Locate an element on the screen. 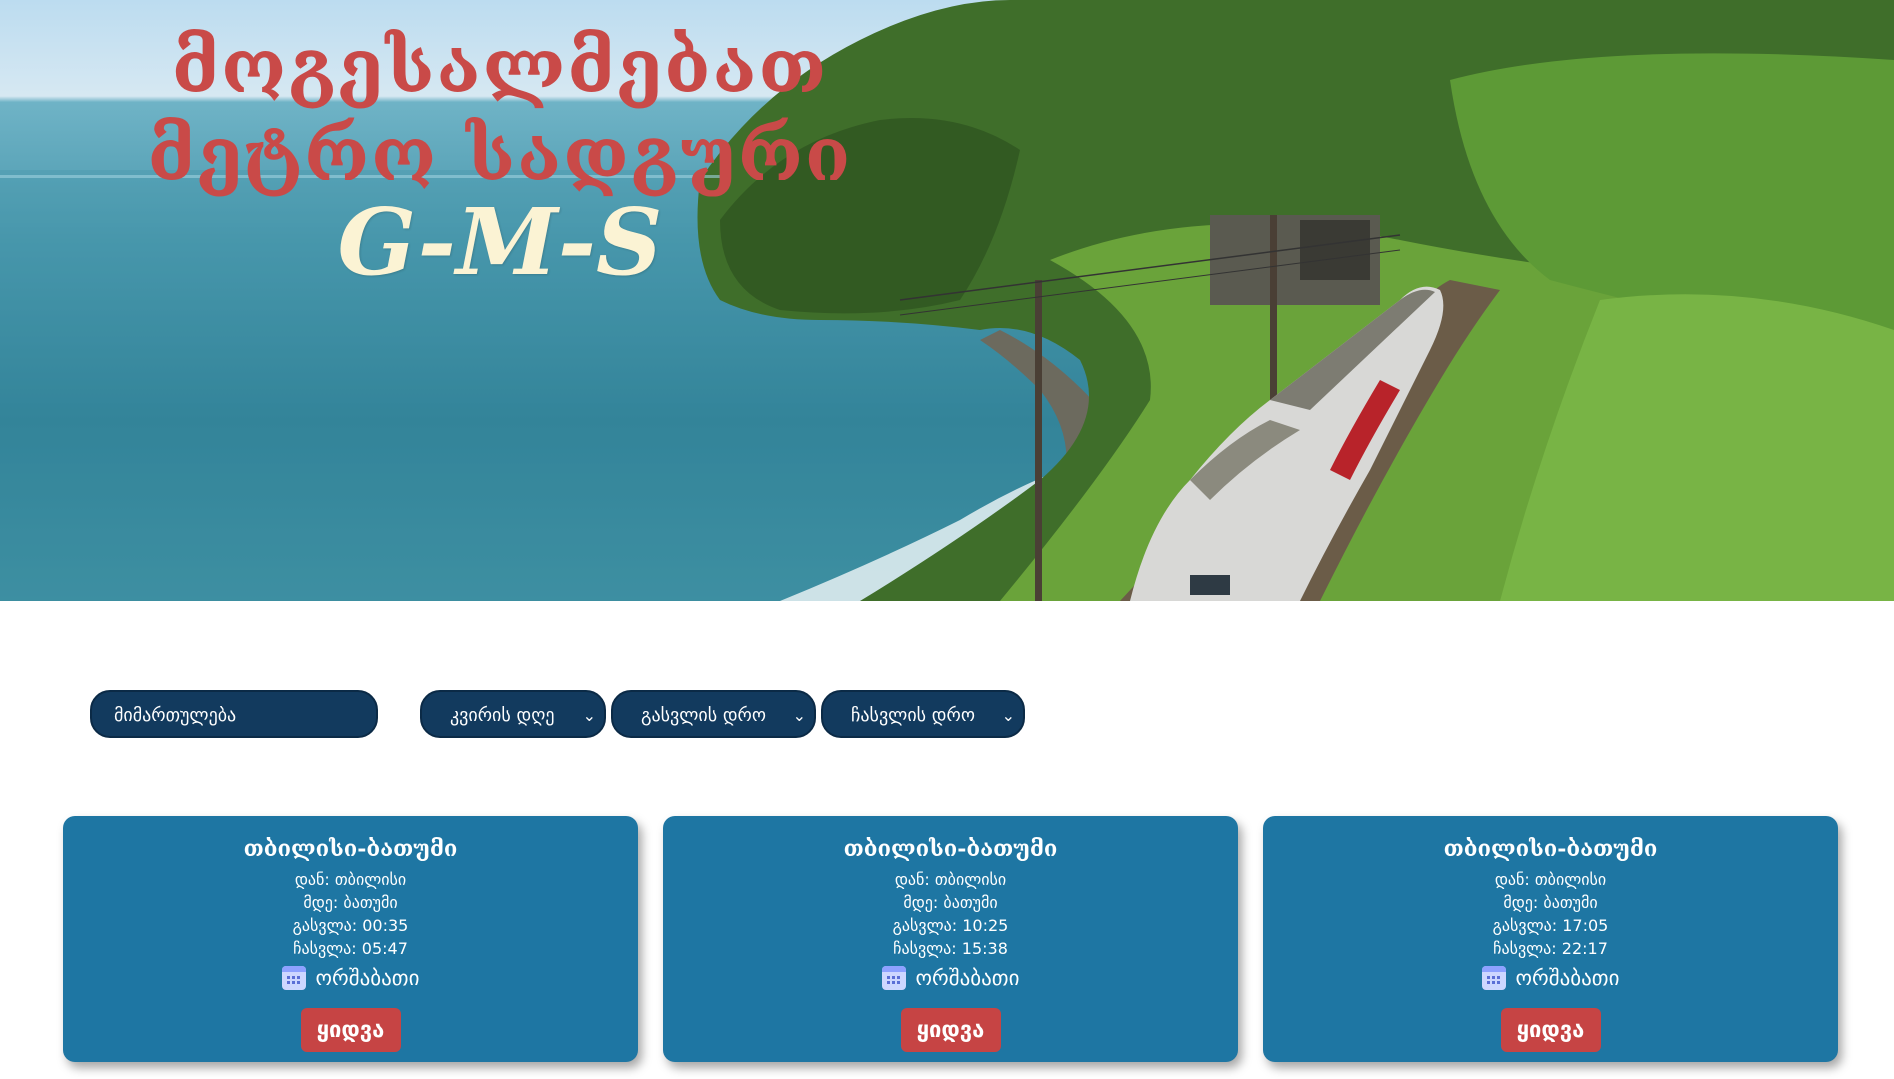  card-arrival: ჩასვლა: 22:17 is located at coordinates (1550, 948).